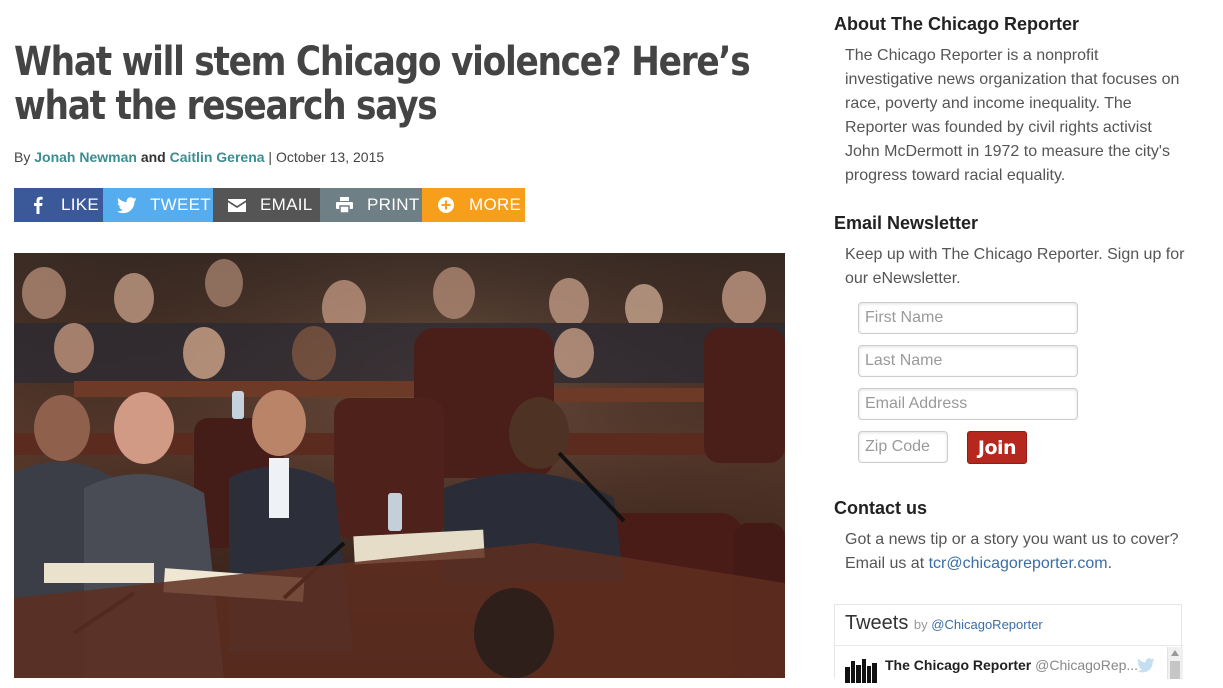 This screenshot has width=1223, height=688. Describe the element at coordinates (180, 204) in the screenshot. I see `tweet-label: TWEET` at that location.